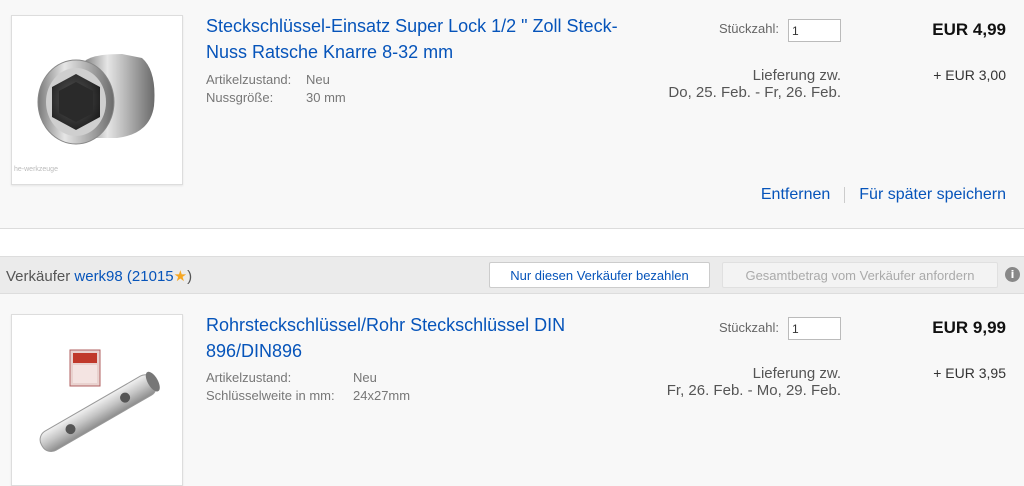  I want to click on divider, so click(845, 195).